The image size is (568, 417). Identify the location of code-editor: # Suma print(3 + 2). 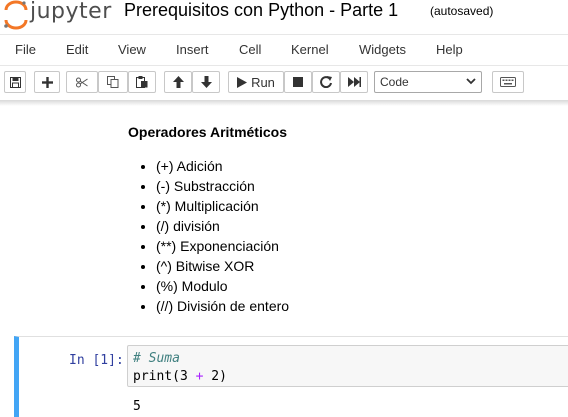
(347, 366).